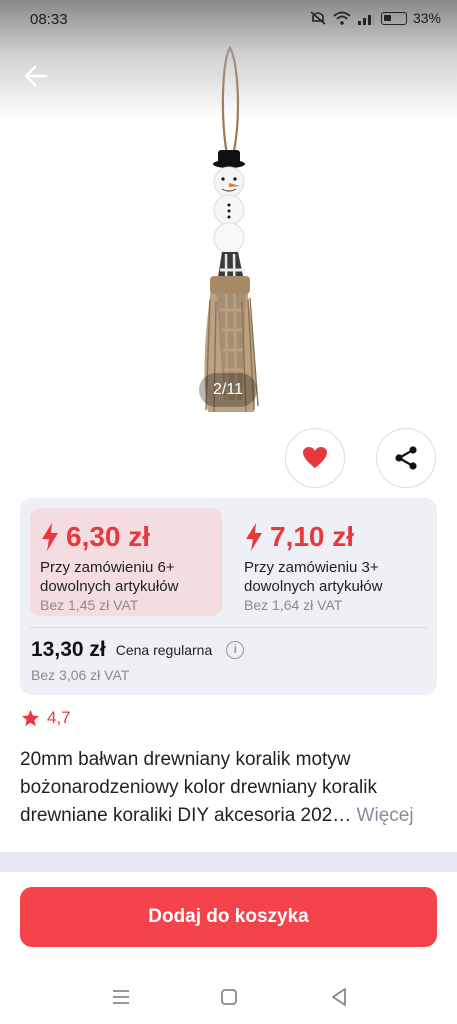 Image resolution: width=457 pixels, height=1024 pixels. I want to click on tier-condition: Przy zamówieniu 3+ dowolnych artykułów, so click(313, 577).